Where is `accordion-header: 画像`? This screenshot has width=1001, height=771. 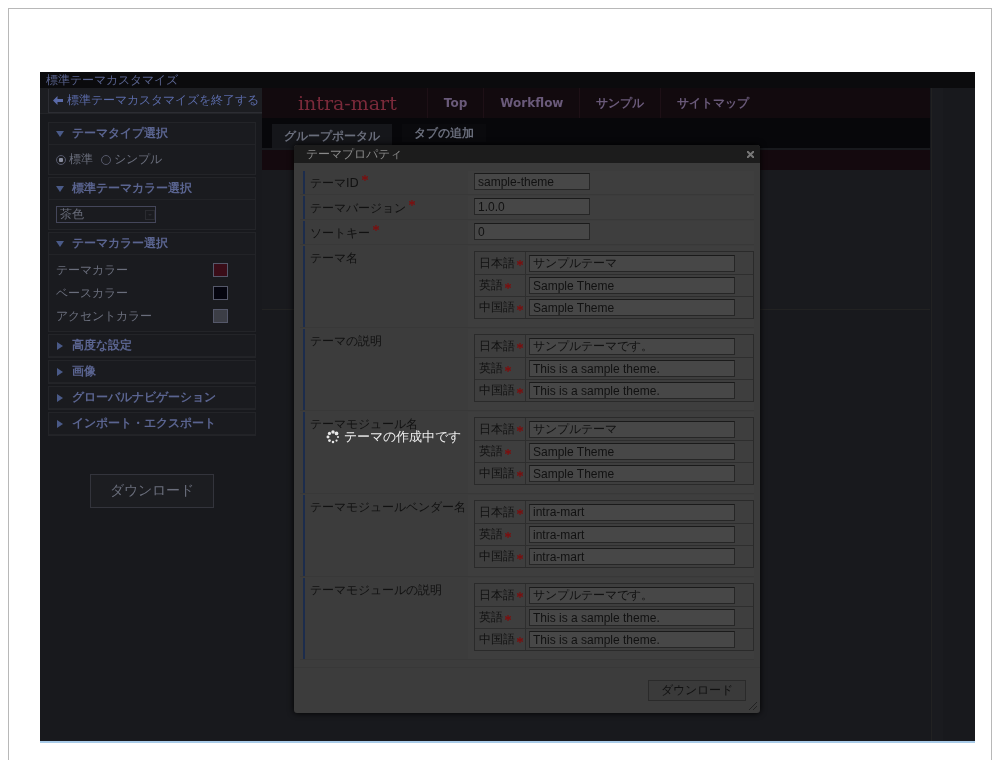 accordion-header: 画像 is located at coordinates (84, 371).